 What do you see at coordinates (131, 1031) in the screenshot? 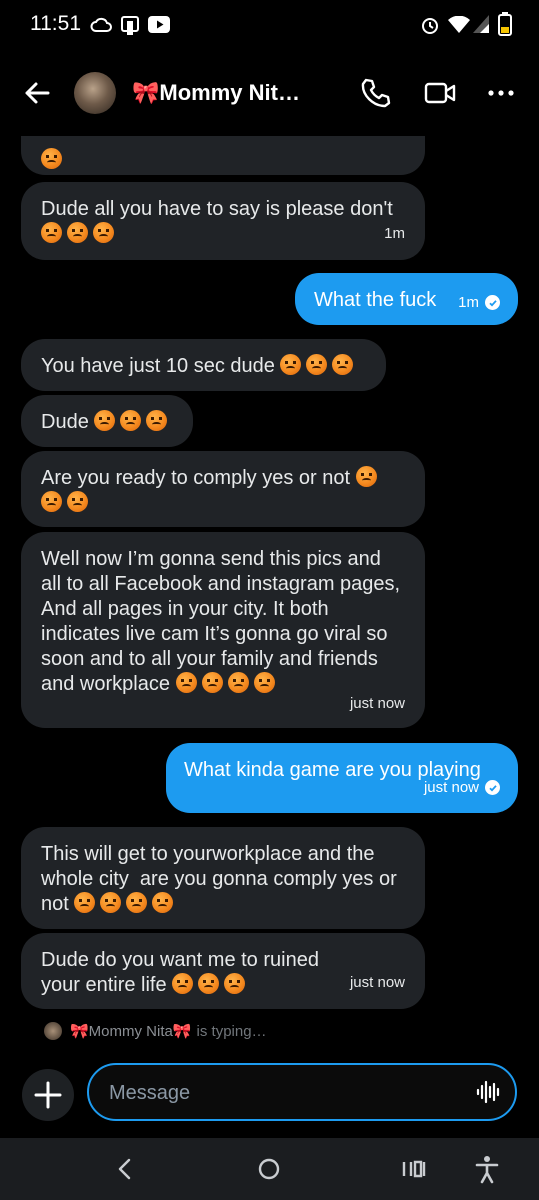
I see `typing-name: 🎀Mommy Nita🎀` at bounding box center [131, 1031].